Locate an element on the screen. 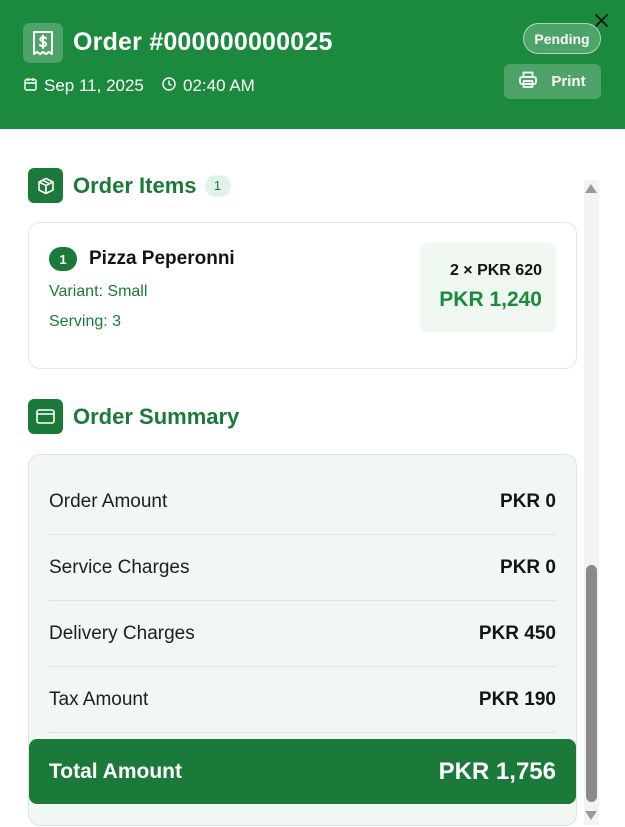  item-total: PKR 1,240 is located at coordinates (490, 299).